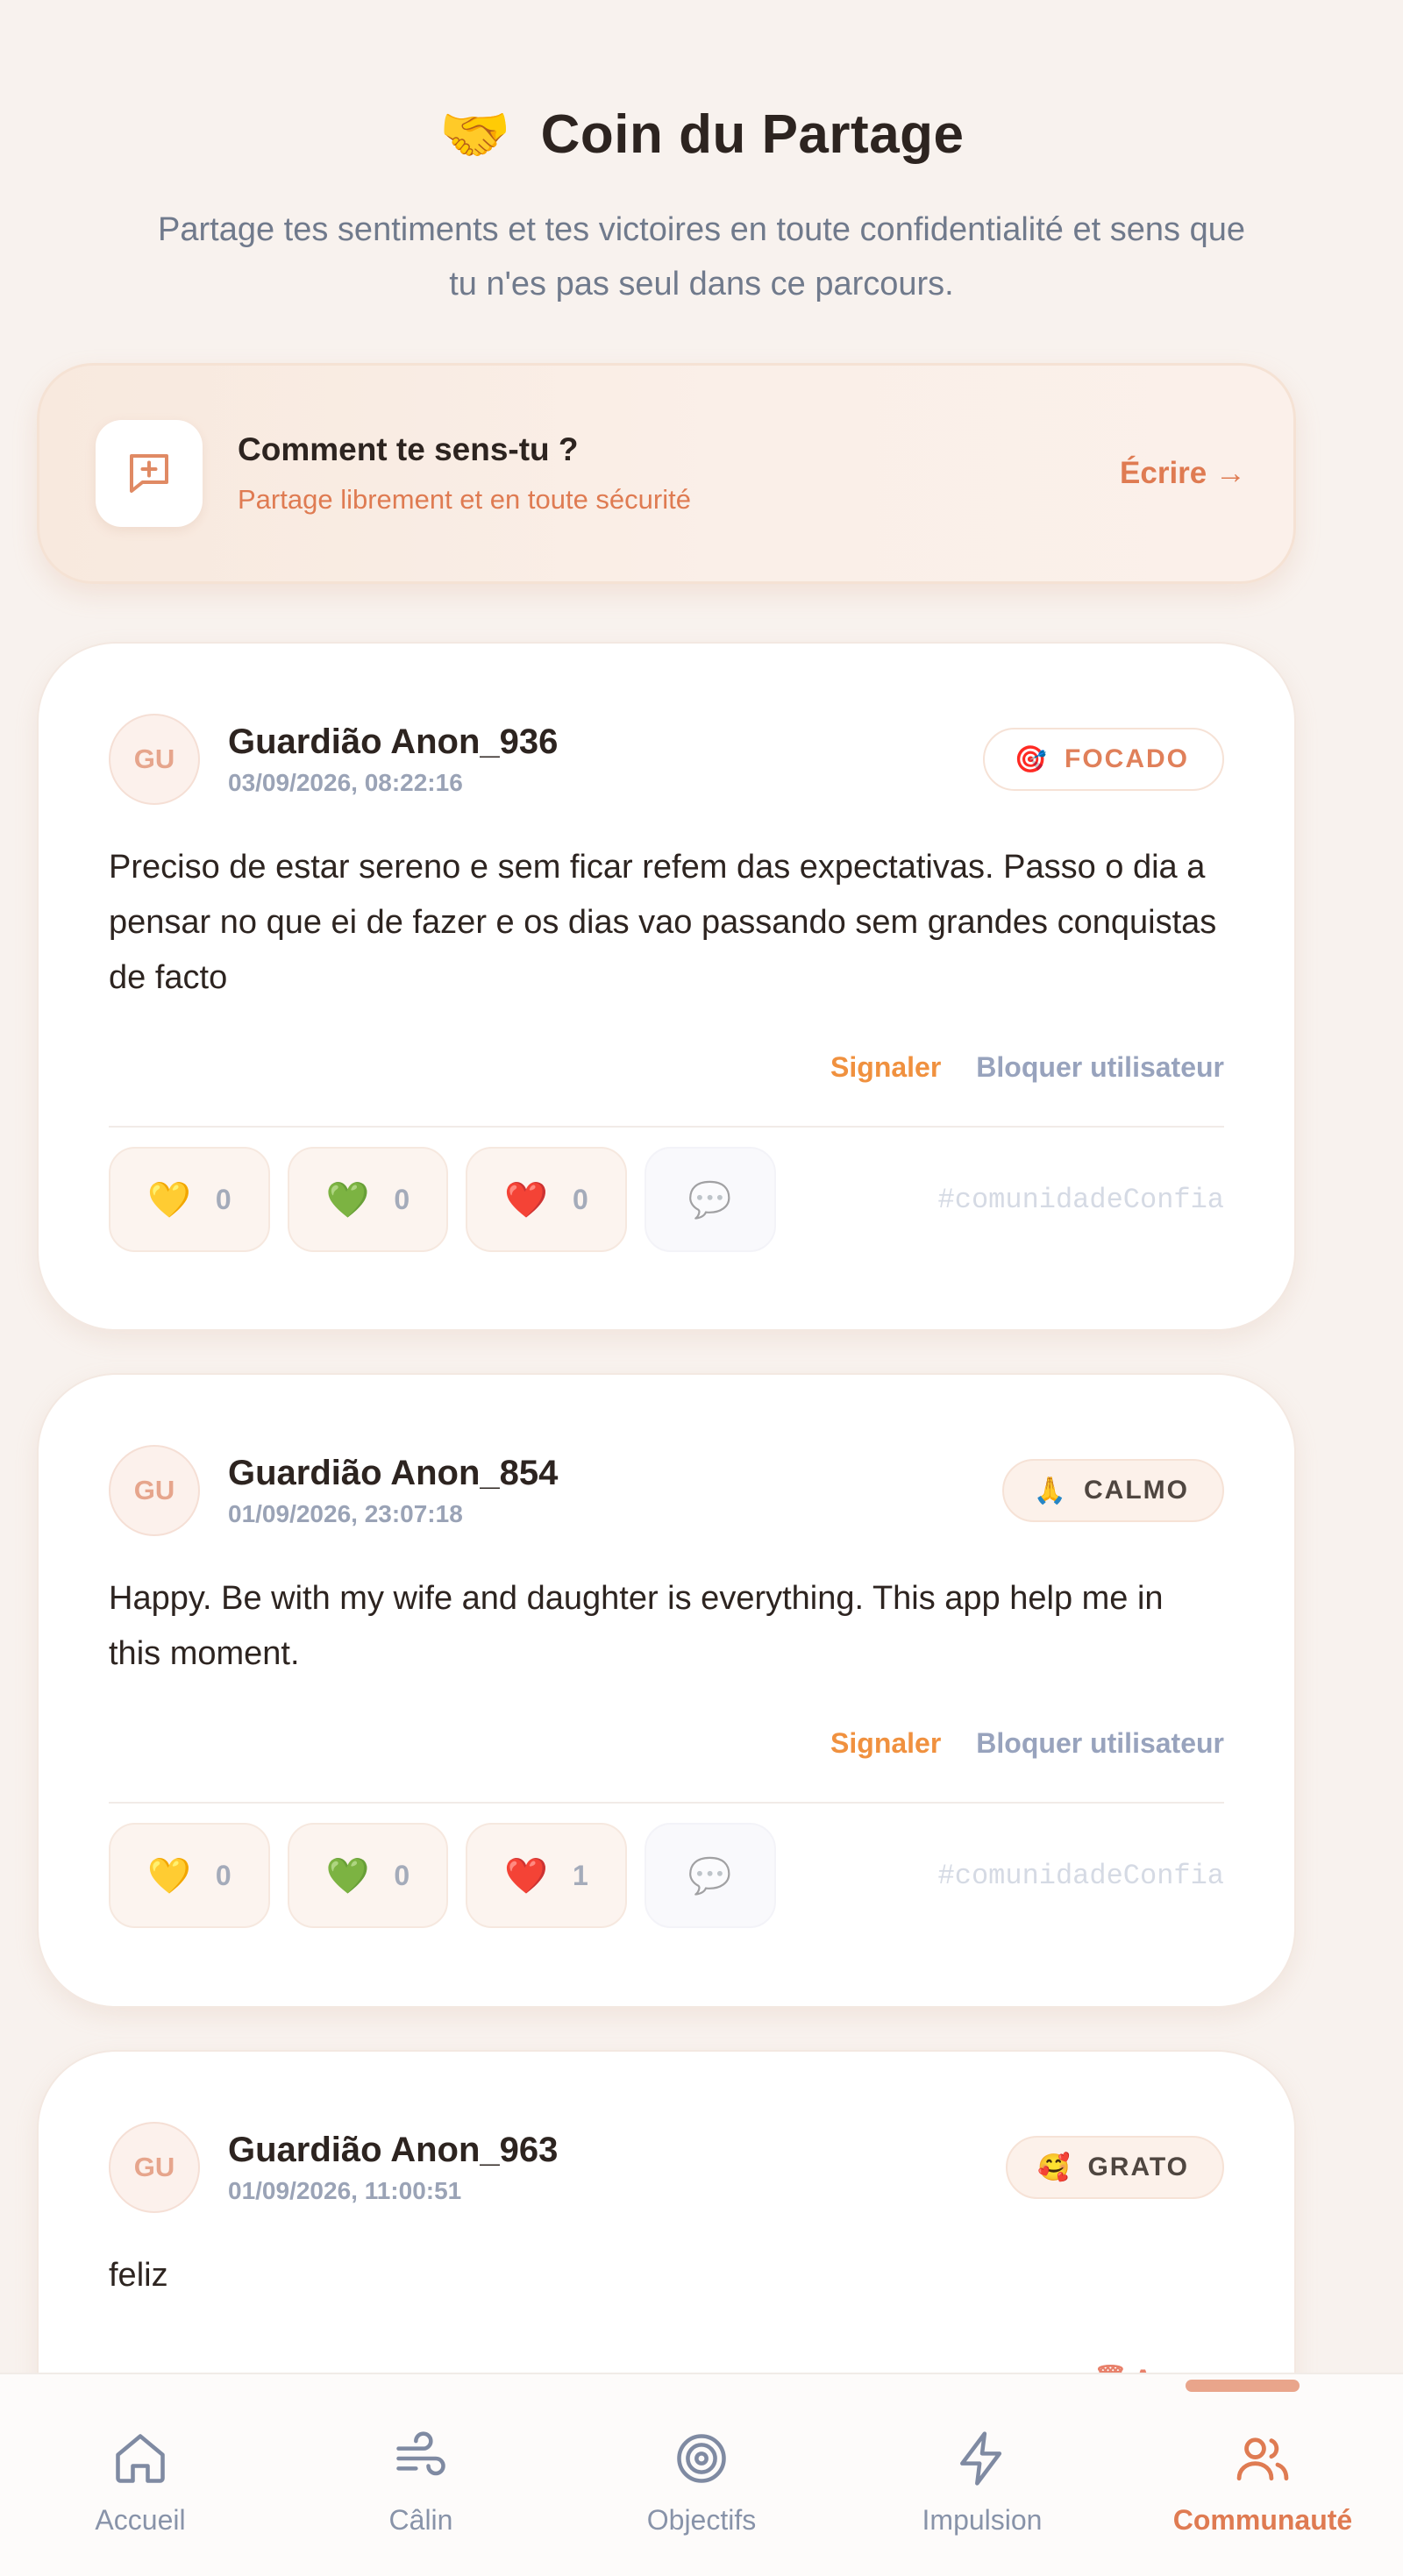 Image resolution: width=1403 pixels, height=2576 pixels. Describe the element at coordinates (393, 2149) in the screenshot. I see `author-name: Guardião Anon_963` at that location.